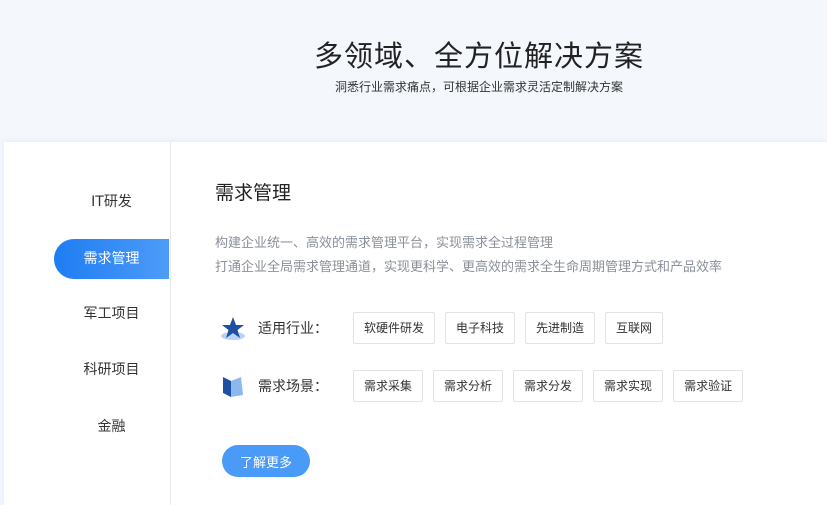 Image resolution: width=827 pixels, height=505 pixels. What do you see at coordinates (388, 386) in the screenshot?
I see `scene-tag: 需求采集` at bounding box center [388, 386].